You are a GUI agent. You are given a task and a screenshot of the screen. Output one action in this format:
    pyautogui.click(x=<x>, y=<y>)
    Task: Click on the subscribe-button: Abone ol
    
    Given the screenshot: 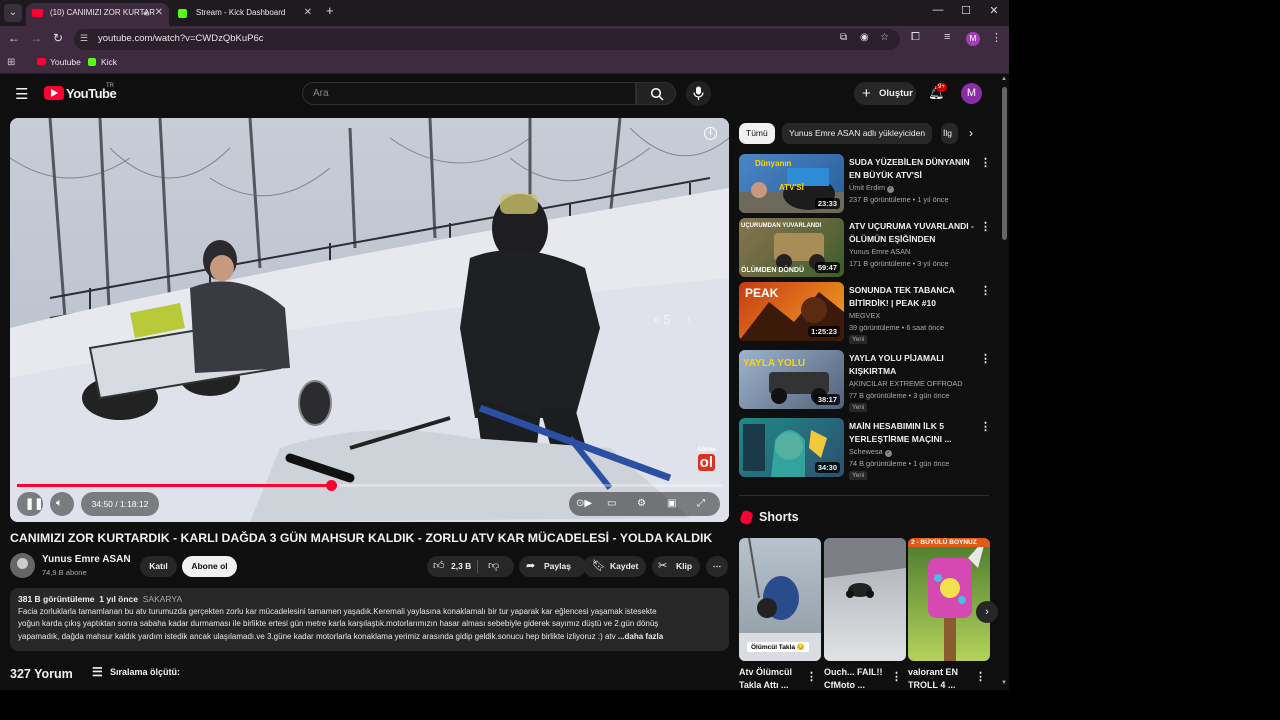 What is the action you would take?
    pyautogui.click(x=209, y=566)
    